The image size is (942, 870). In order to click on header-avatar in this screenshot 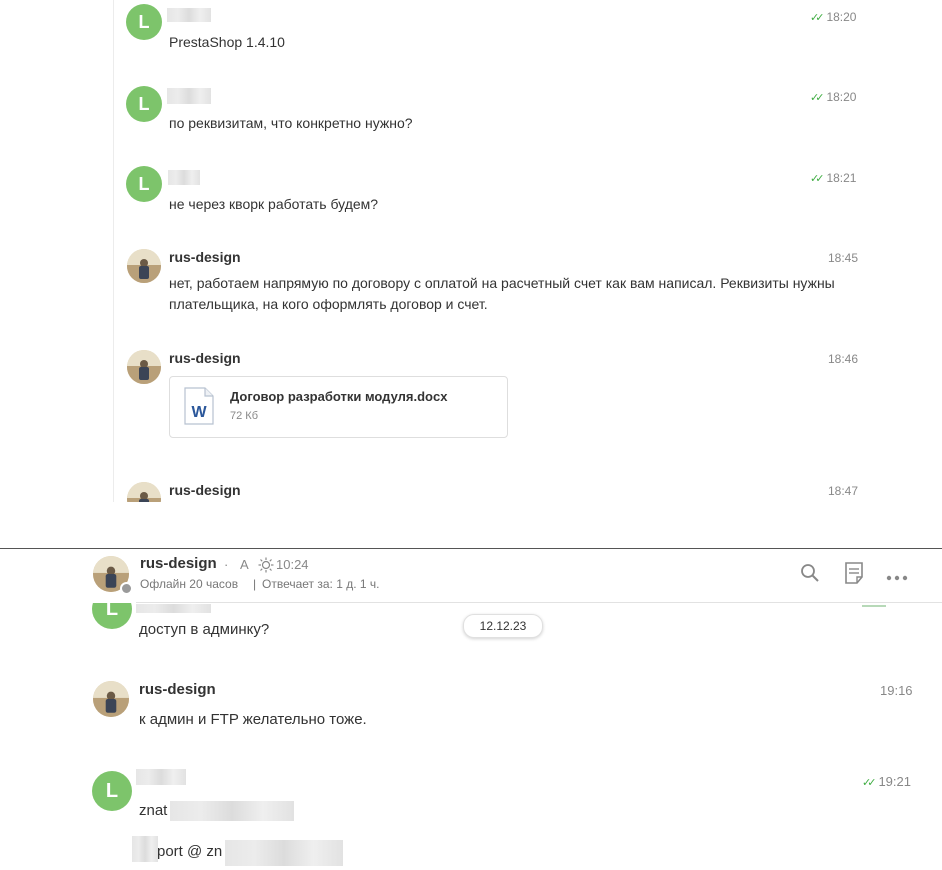, I will do `click(113, 575)`.